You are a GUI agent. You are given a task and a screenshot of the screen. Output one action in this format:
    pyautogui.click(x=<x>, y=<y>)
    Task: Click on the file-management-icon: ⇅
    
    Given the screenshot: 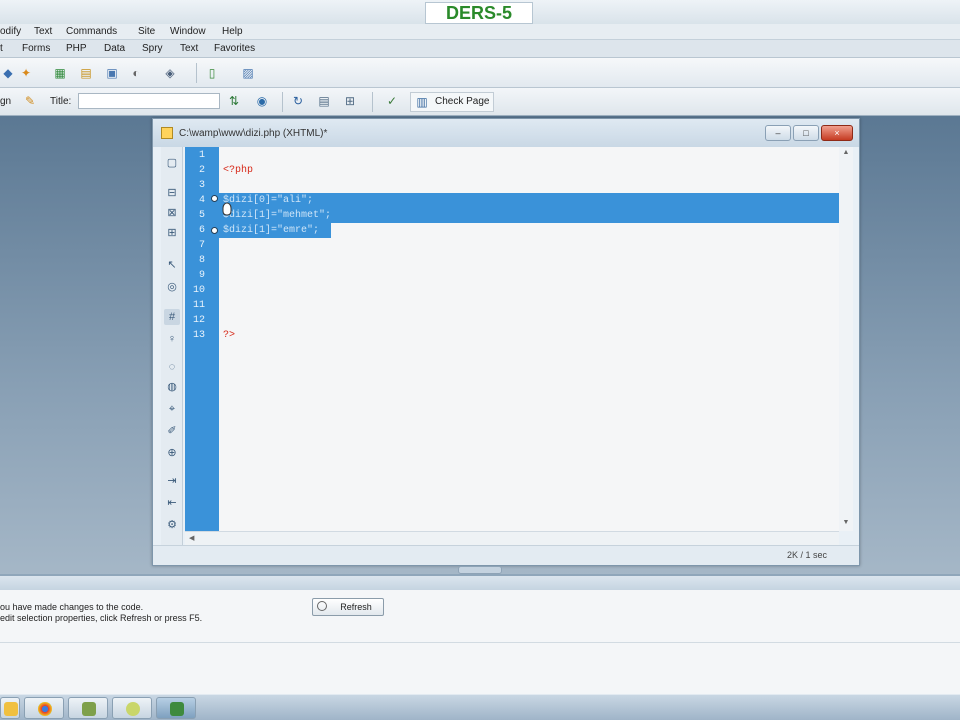 What is the action you would take?
    pyautogui.click(x=234, y=101)
    